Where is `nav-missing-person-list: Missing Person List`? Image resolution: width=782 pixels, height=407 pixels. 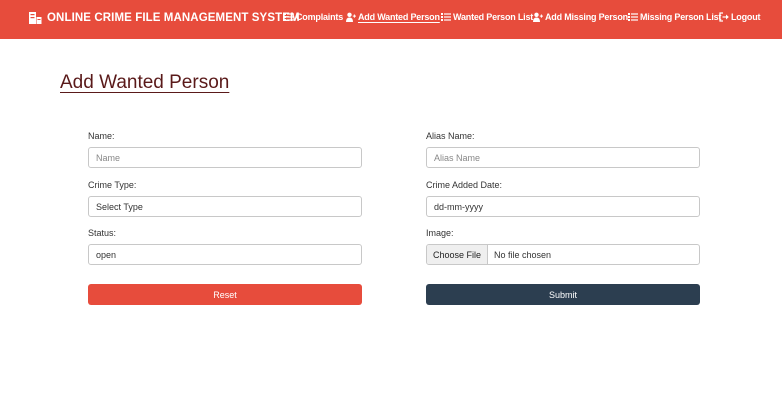 nav-missing-person-list: Missing Person List is located at coordinates (674, 17).